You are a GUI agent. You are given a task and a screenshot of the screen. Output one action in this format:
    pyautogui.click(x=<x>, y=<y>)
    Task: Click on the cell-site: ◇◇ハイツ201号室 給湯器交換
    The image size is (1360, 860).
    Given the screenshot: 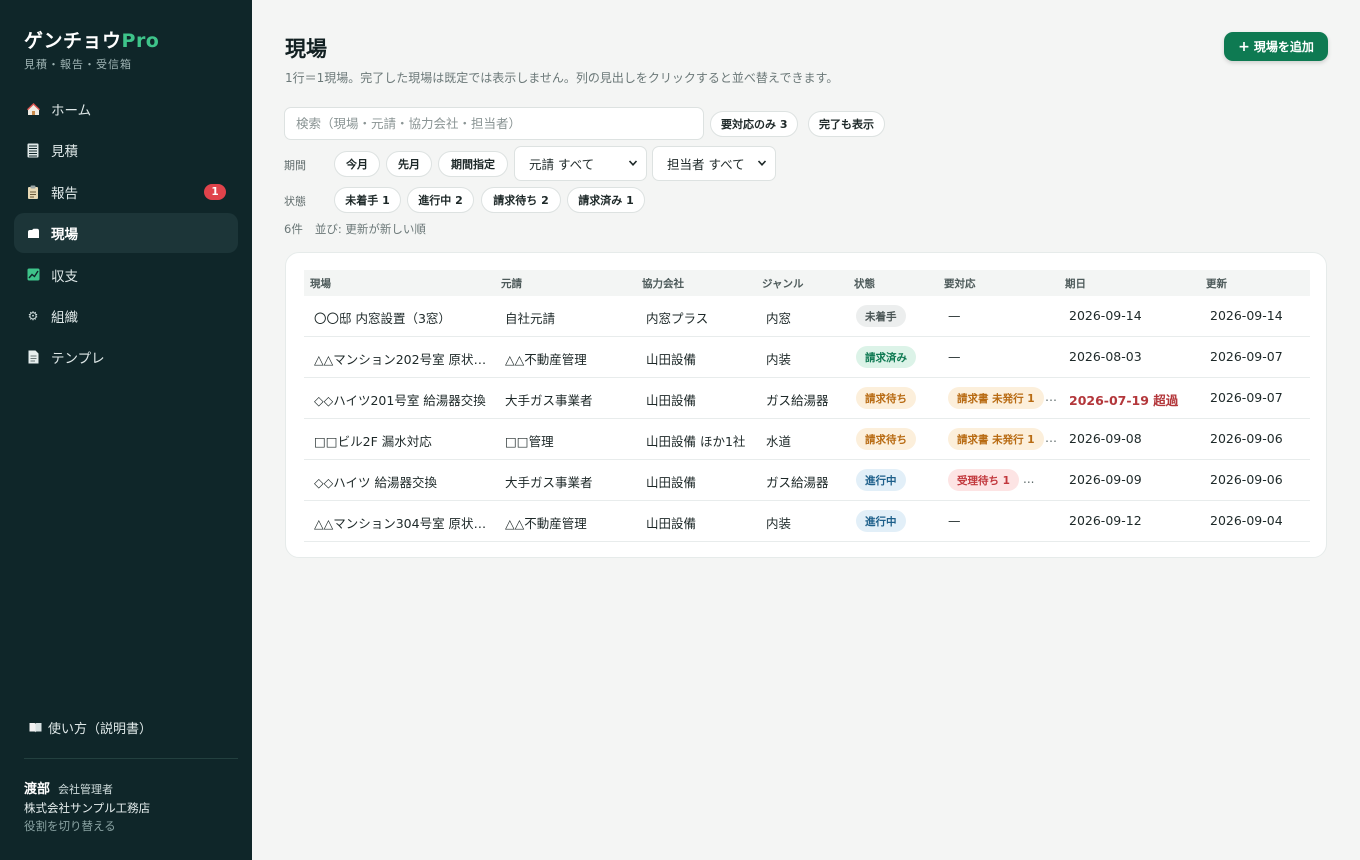 What is the action you would take?
    pyautogui.click(x=400, y=400)
    